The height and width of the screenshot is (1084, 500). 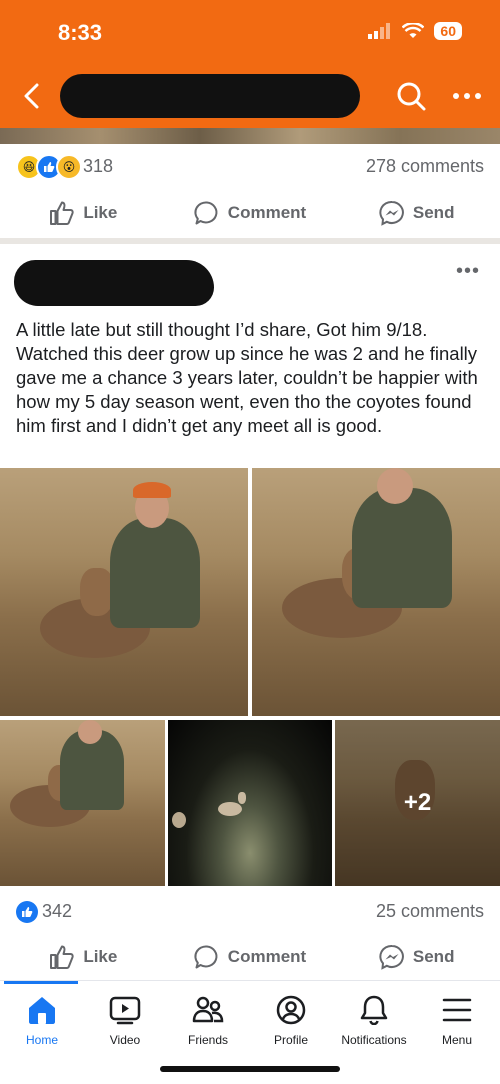 I want to click on more-photos-overlay: +2, so click(x=417, y=803).